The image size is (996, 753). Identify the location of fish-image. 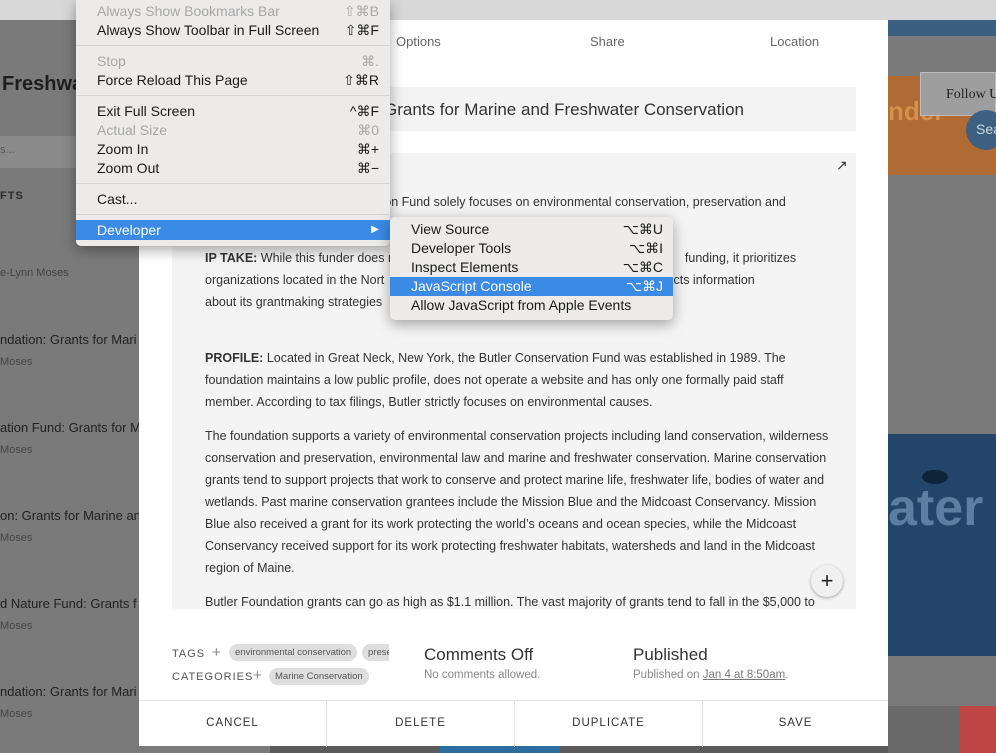
(935, 477).